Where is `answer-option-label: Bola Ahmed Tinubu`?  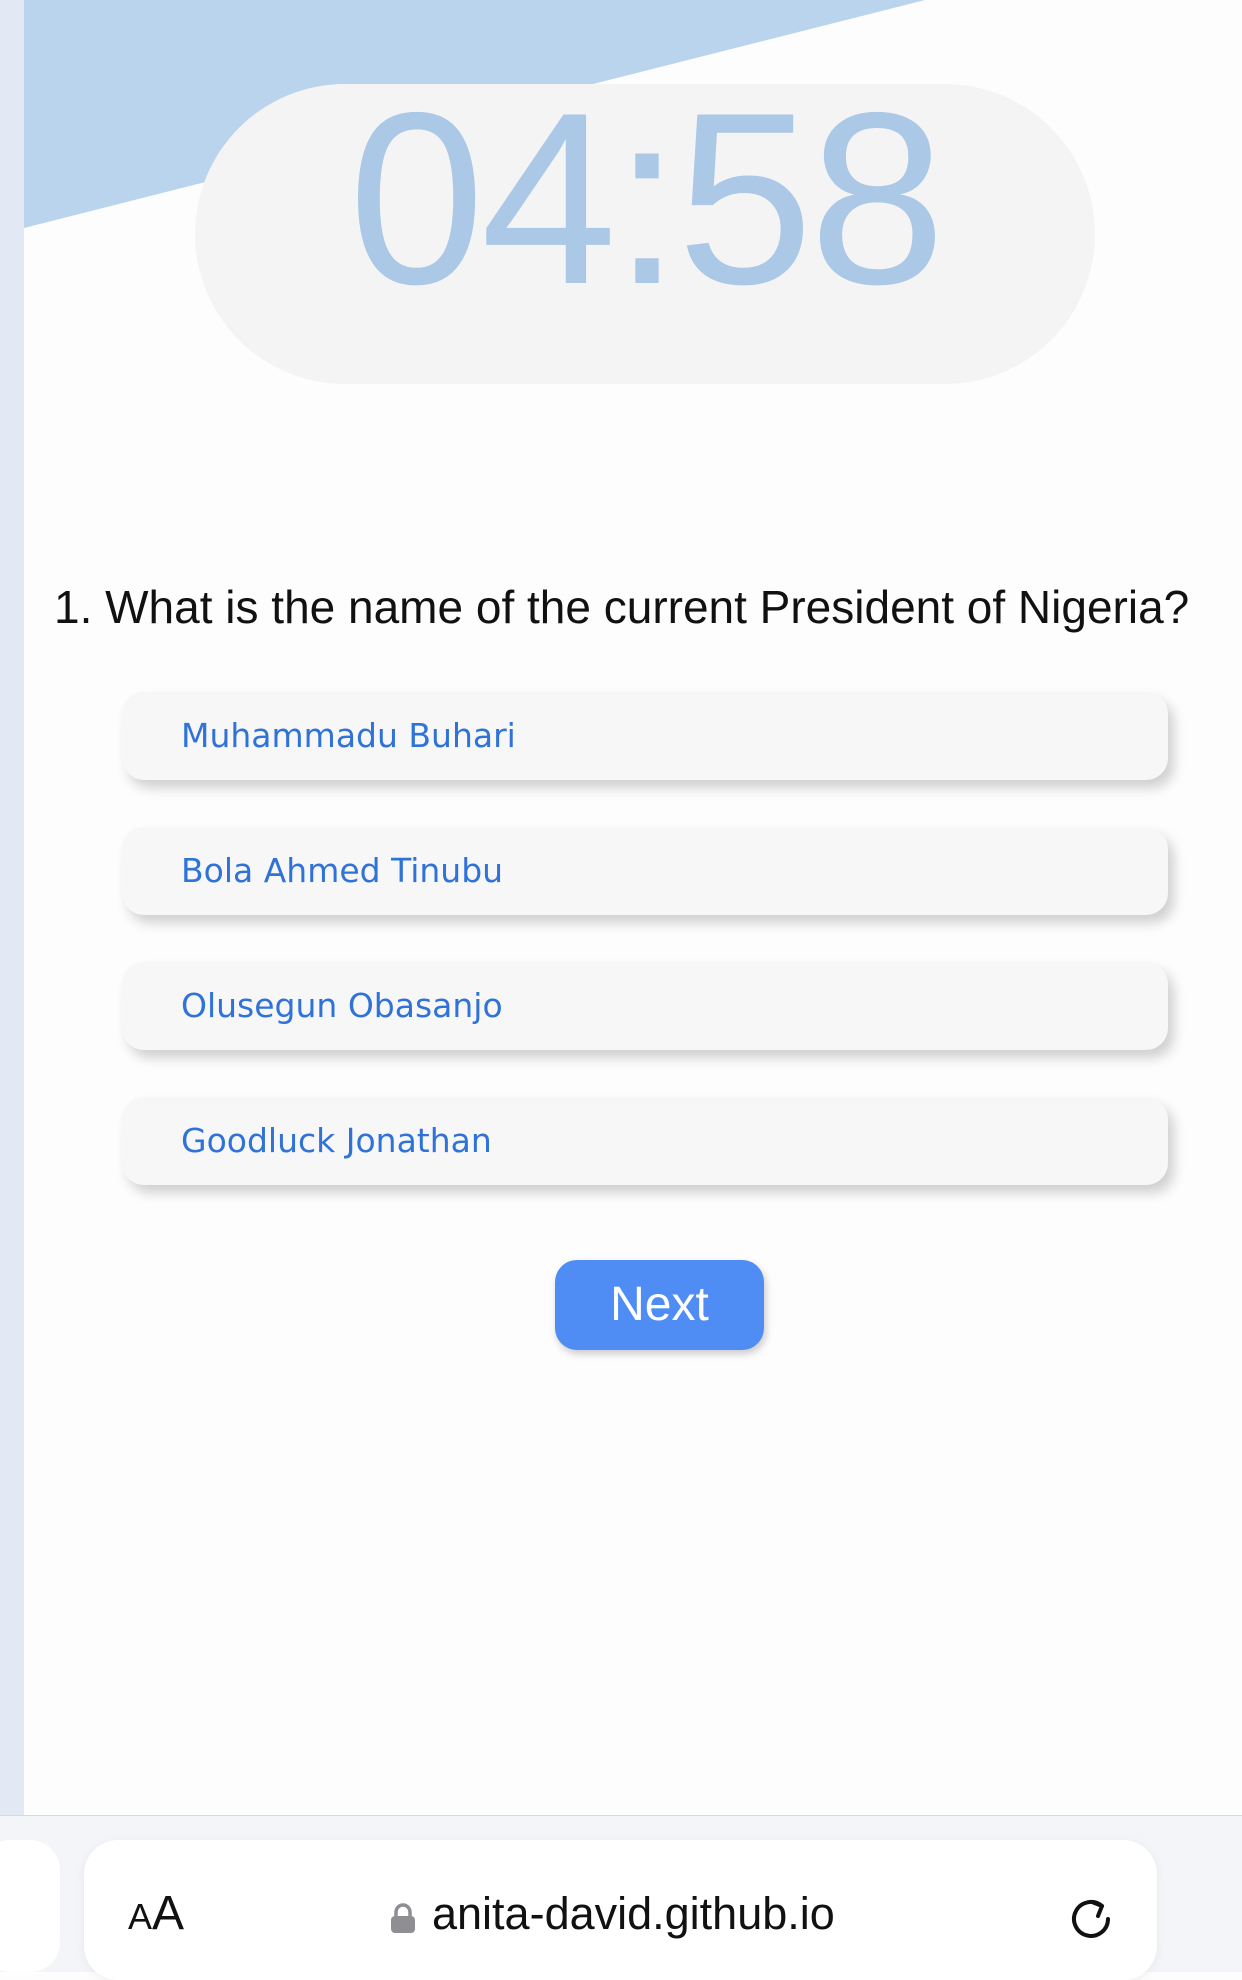
answer-option-label: Bola Ahmed Tinubu is located at coordinates (342, 870).